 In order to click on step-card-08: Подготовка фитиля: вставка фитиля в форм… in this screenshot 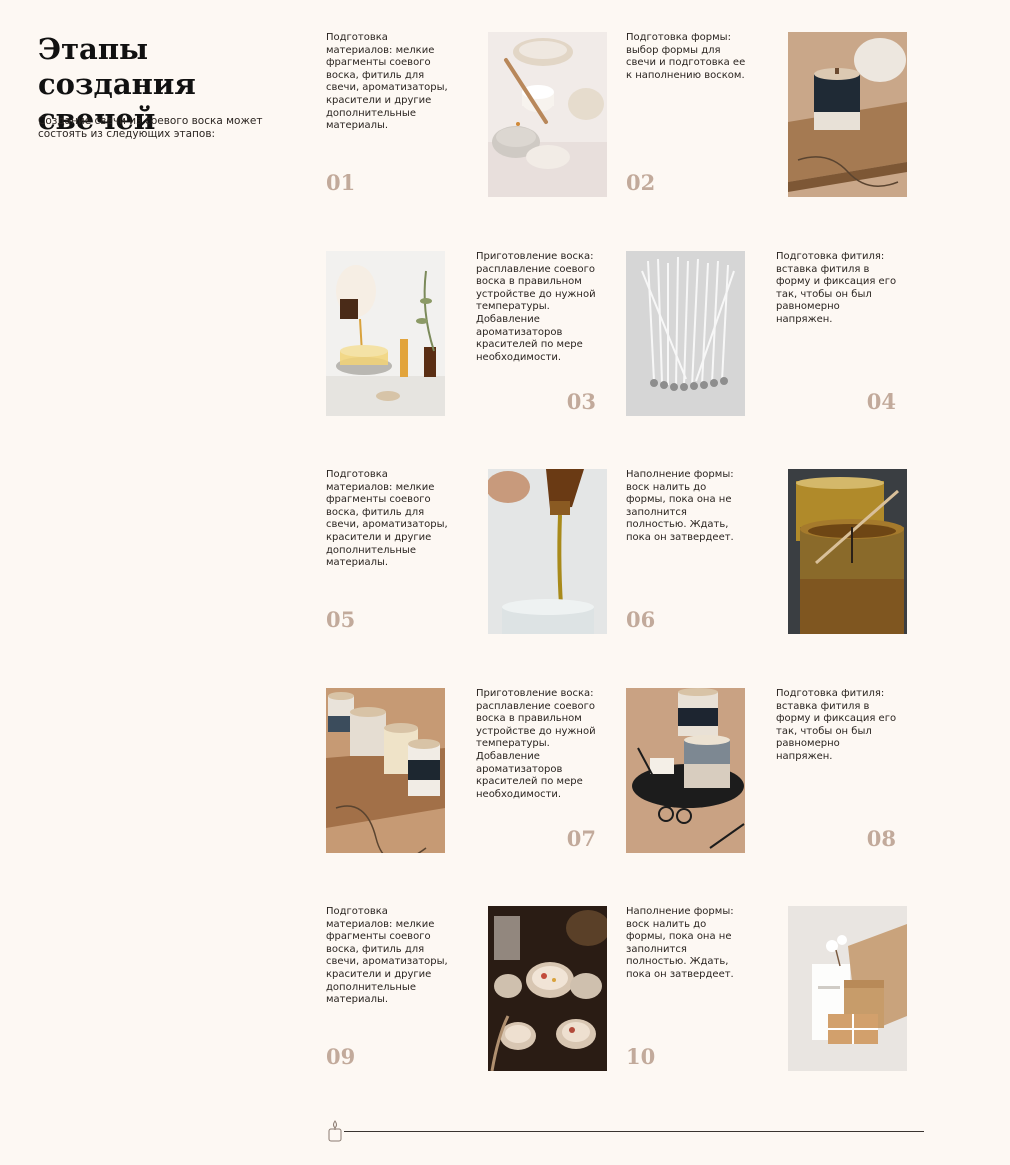, I will do `click(836, 770)`.